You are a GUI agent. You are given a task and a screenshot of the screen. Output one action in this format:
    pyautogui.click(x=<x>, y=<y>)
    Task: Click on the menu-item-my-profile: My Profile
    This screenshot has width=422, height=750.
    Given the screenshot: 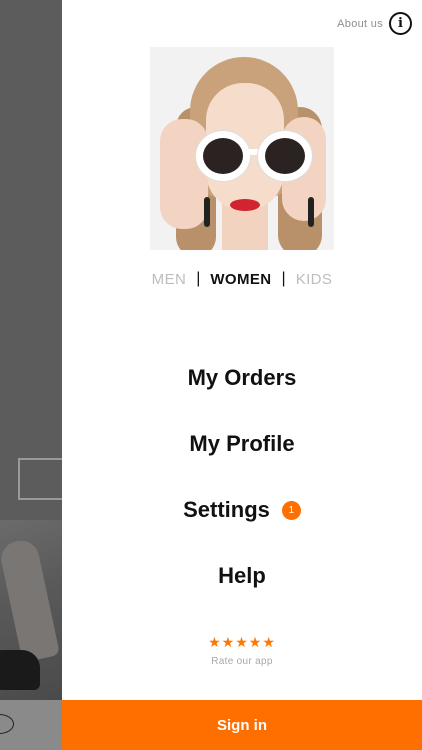 What is the action you would take?
    pyautogui.click(x=242, y=444)
    